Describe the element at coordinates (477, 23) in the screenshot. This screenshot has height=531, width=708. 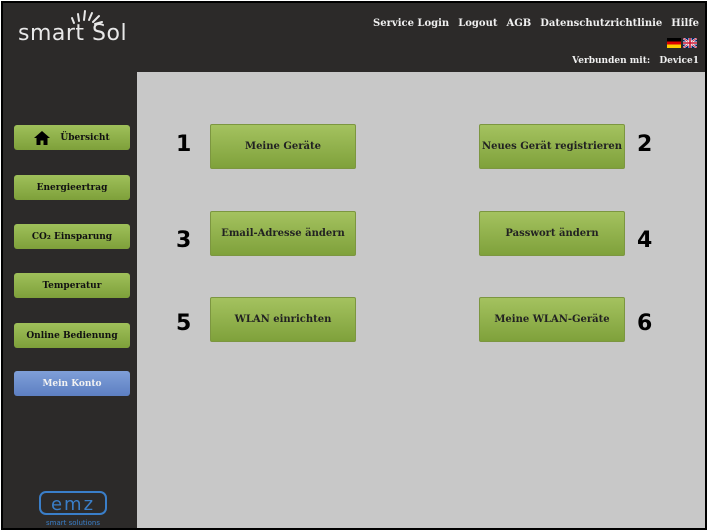
I see `logout-link: Logout` at that location.